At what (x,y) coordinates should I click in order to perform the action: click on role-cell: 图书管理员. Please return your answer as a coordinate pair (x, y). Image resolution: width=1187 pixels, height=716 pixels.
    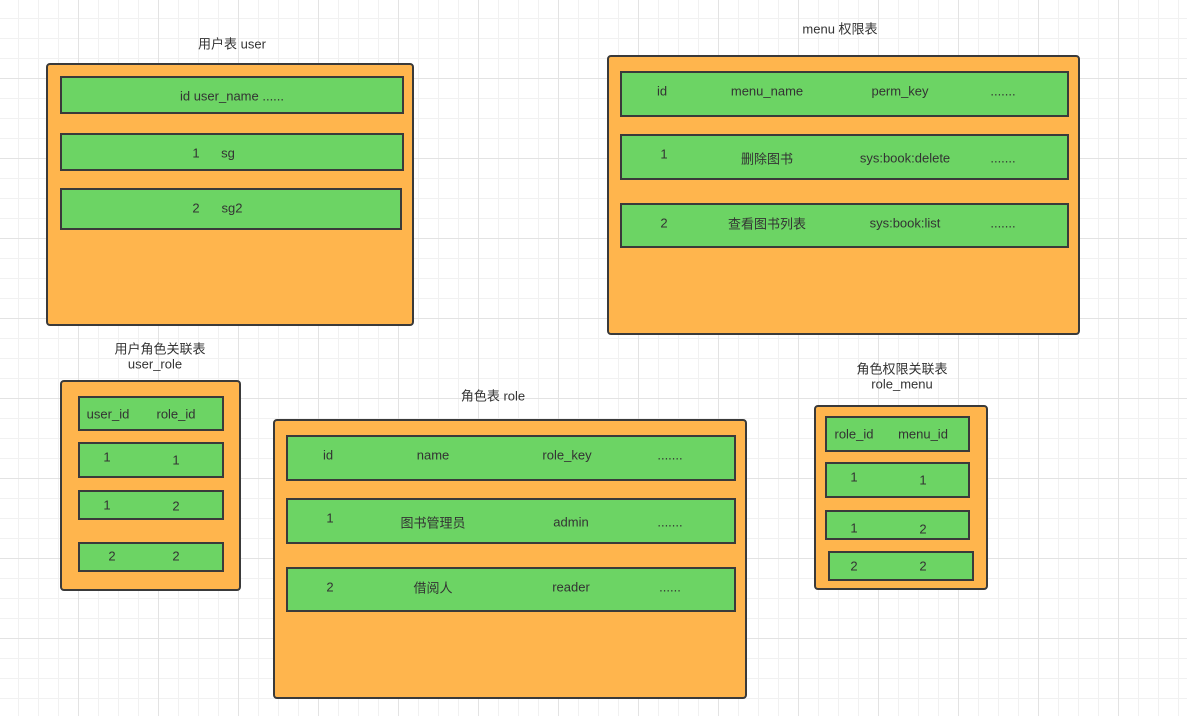
    Looking at the image, I should click on (433, 523).